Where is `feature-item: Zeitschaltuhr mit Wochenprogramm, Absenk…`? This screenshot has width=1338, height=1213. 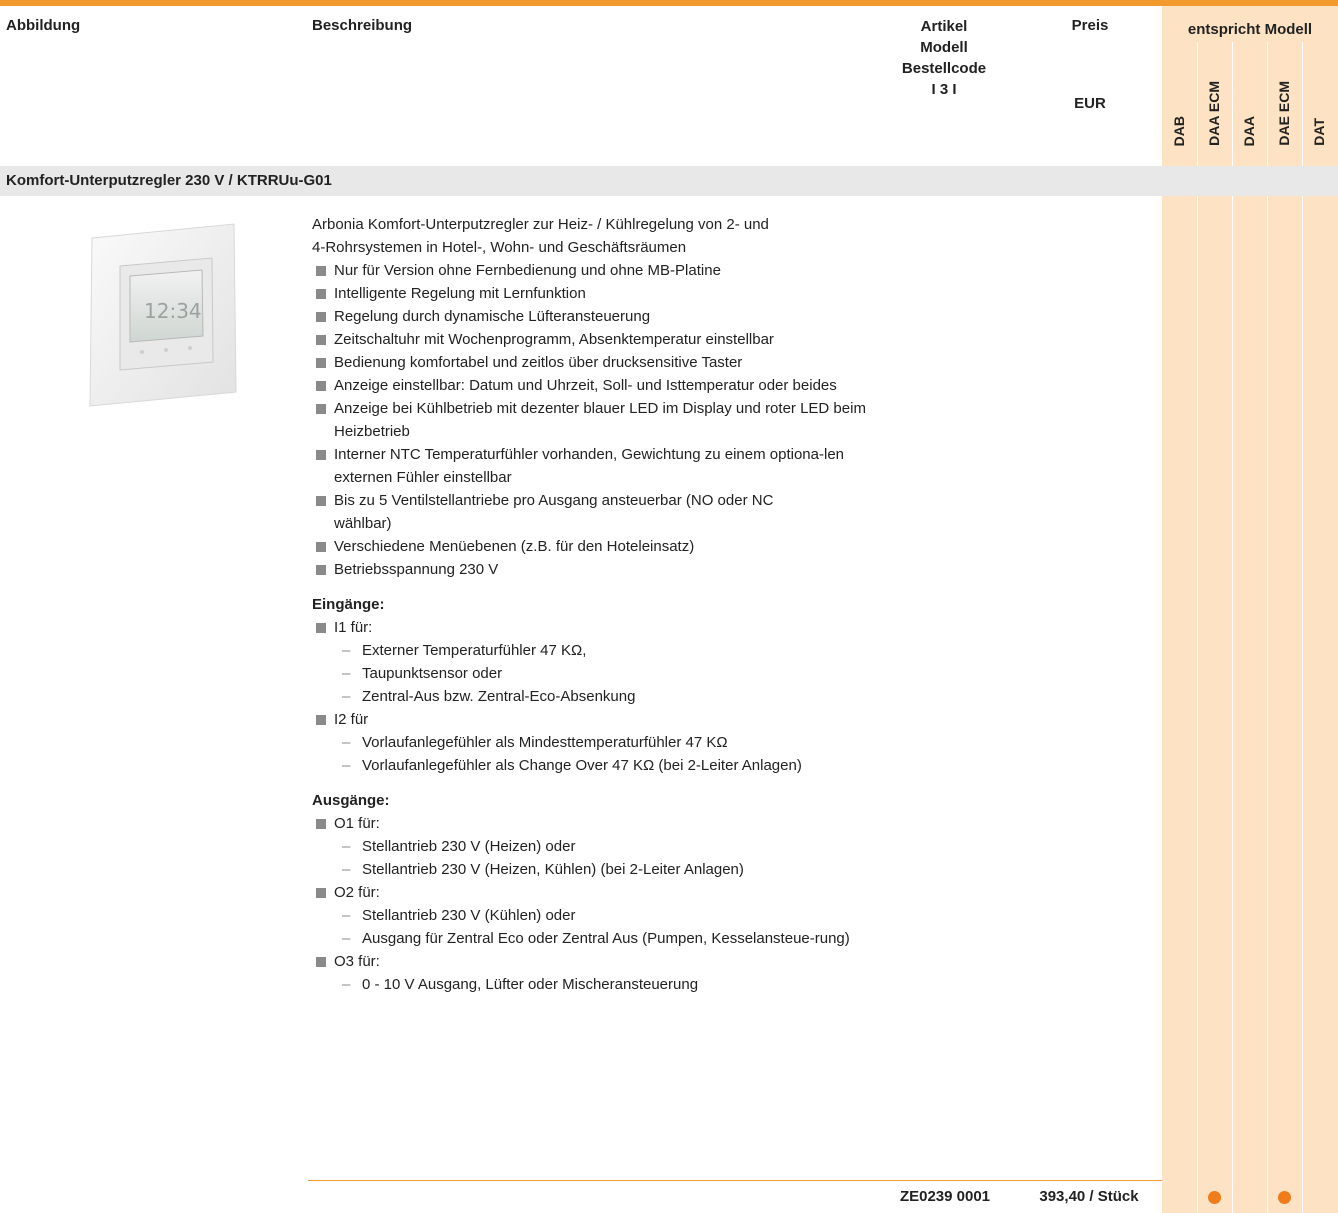
feature-item: Zeitschaltuhr mit Wochenprogramm, Absenk… is located at coordinates (597, 339).